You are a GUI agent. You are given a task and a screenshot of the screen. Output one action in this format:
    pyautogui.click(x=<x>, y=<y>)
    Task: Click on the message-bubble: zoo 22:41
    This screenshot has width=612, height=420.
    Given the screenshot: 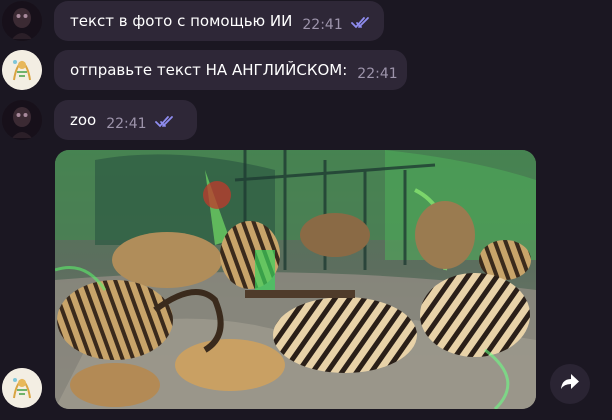 What is the action you would take?
    pyautogui.click(x=125, y=120)
    